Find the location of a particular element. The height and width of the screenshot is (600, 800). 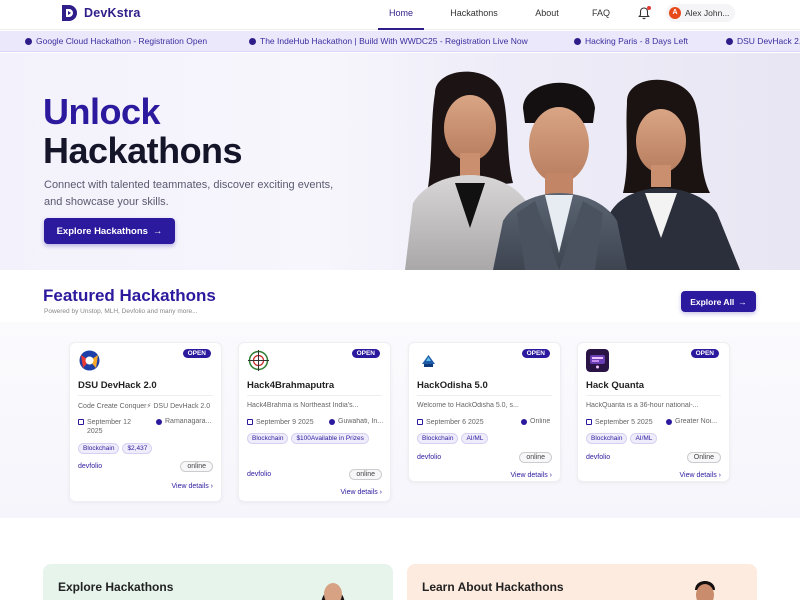

explore-hackathons-panel: Explore Hackathons is located at coordinates (218, 582).